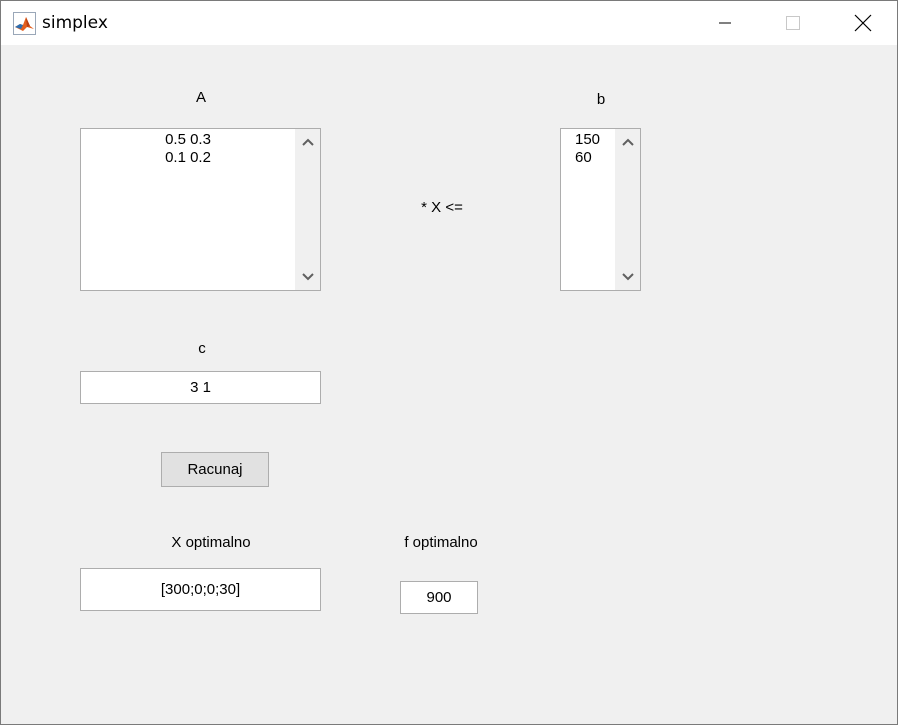 This screenshot has height=725, width=898. What do you see at coordinates (200, 209) in the screenshot?
I see `matrix-a-listbox: 0.5 0.3 0.1 0.2` at bounding box center [200, 209].